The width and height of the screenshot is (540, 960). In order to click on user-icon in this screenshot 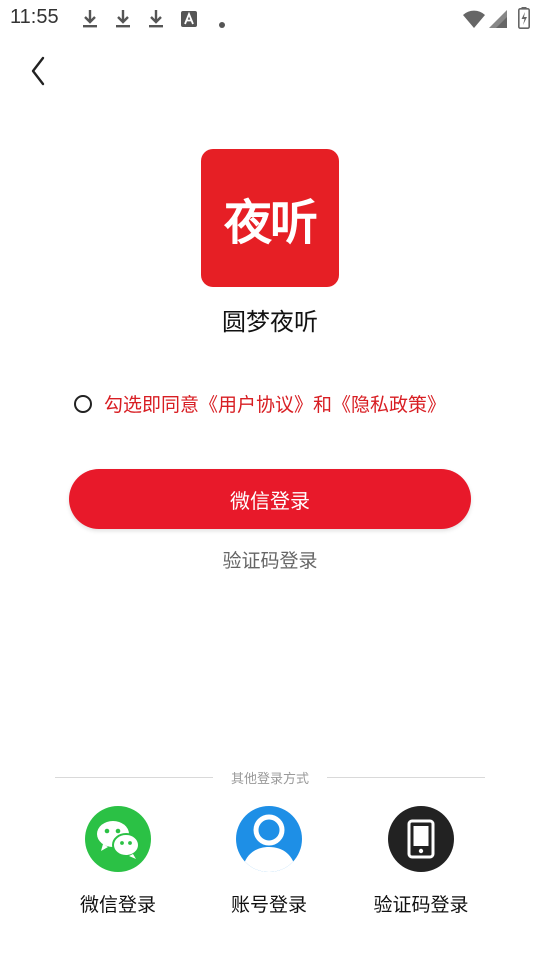, I will do `click(269, 839)`.